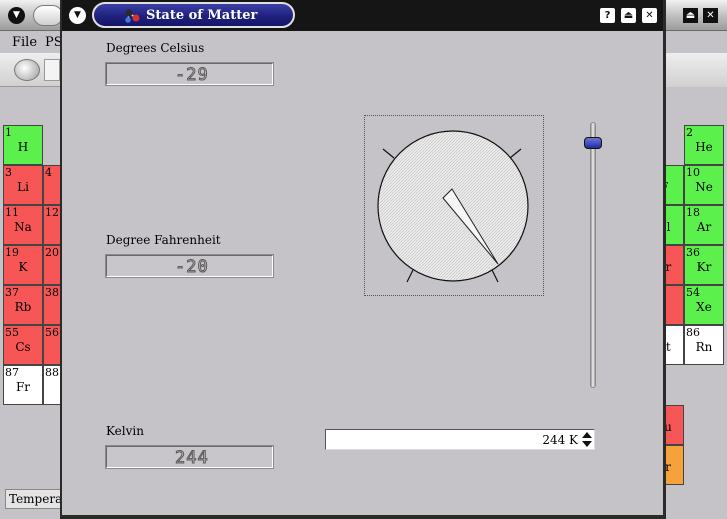 The image size is (727, 519). What do you see at coordinates (689, 132) in the screenshot?
I see `element-number: 2` at bounding box center [689, 132].